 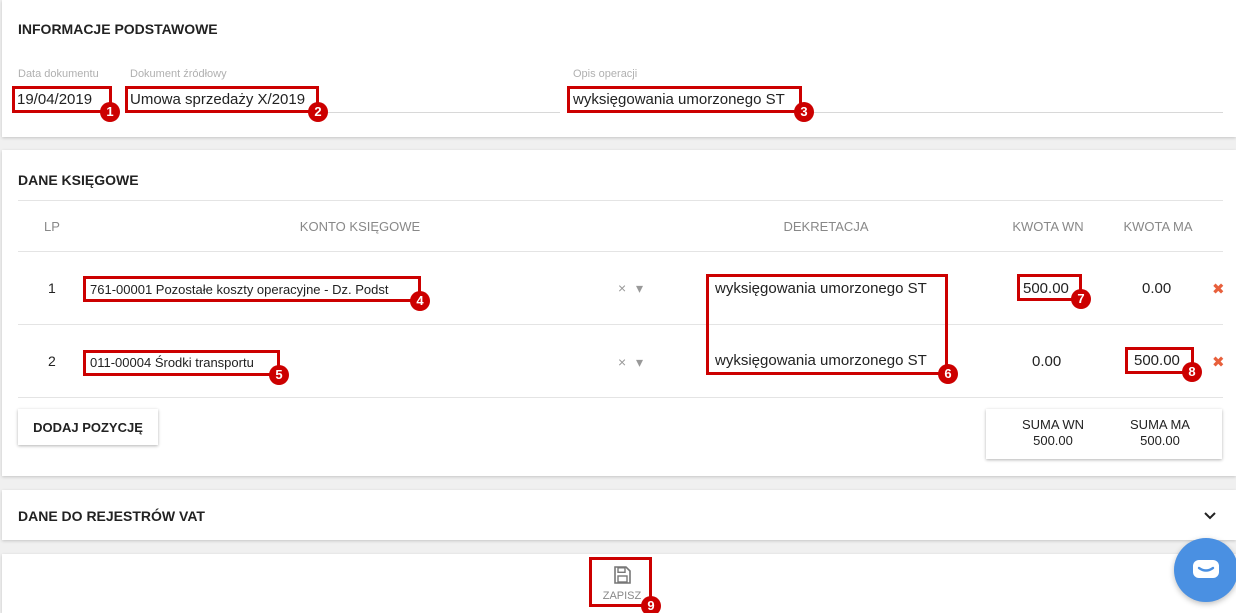 I want to click on row-2-clear-icon: ×, so click(x=622, y=362).